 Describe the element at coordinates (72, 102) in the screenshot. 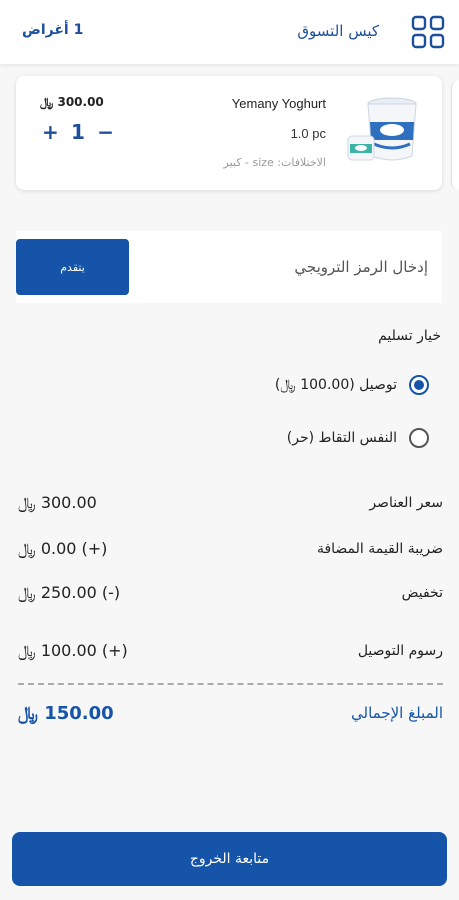

I see `product-price: 300.00 ﷼` at that location.